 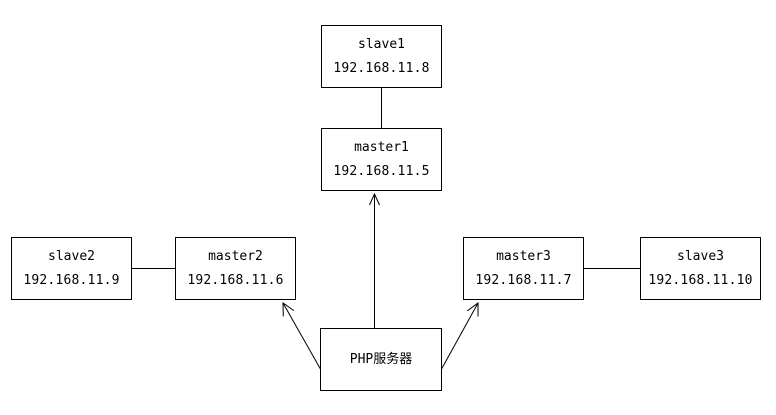 What do you see at coordinates (700, 256) in the screenshot?
I see `node-slave3-name: slave3` at bounding box center [700, 256].